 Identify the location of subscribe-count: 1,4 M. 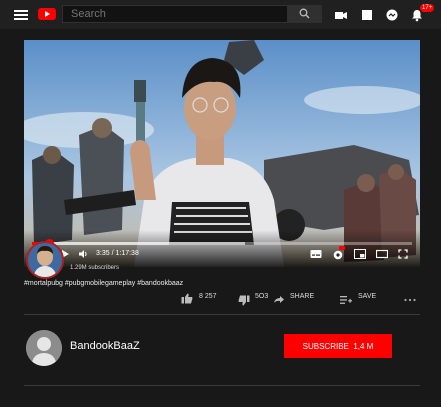
(363, 346).